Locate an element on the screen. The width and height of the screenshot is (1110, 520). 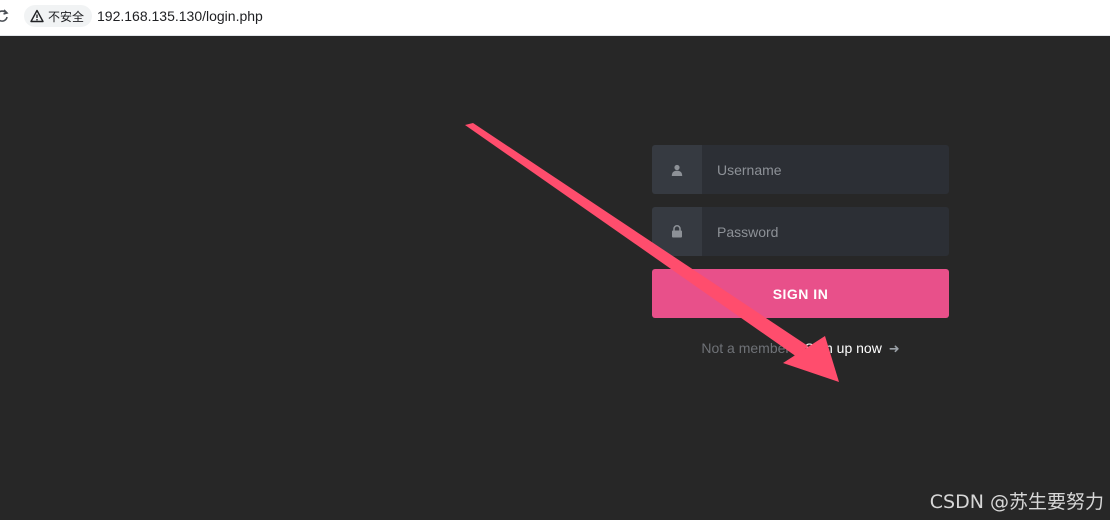
browser-address-bar: 不安全 192.168.135.130/login.php is located at coordinates (555, 18).